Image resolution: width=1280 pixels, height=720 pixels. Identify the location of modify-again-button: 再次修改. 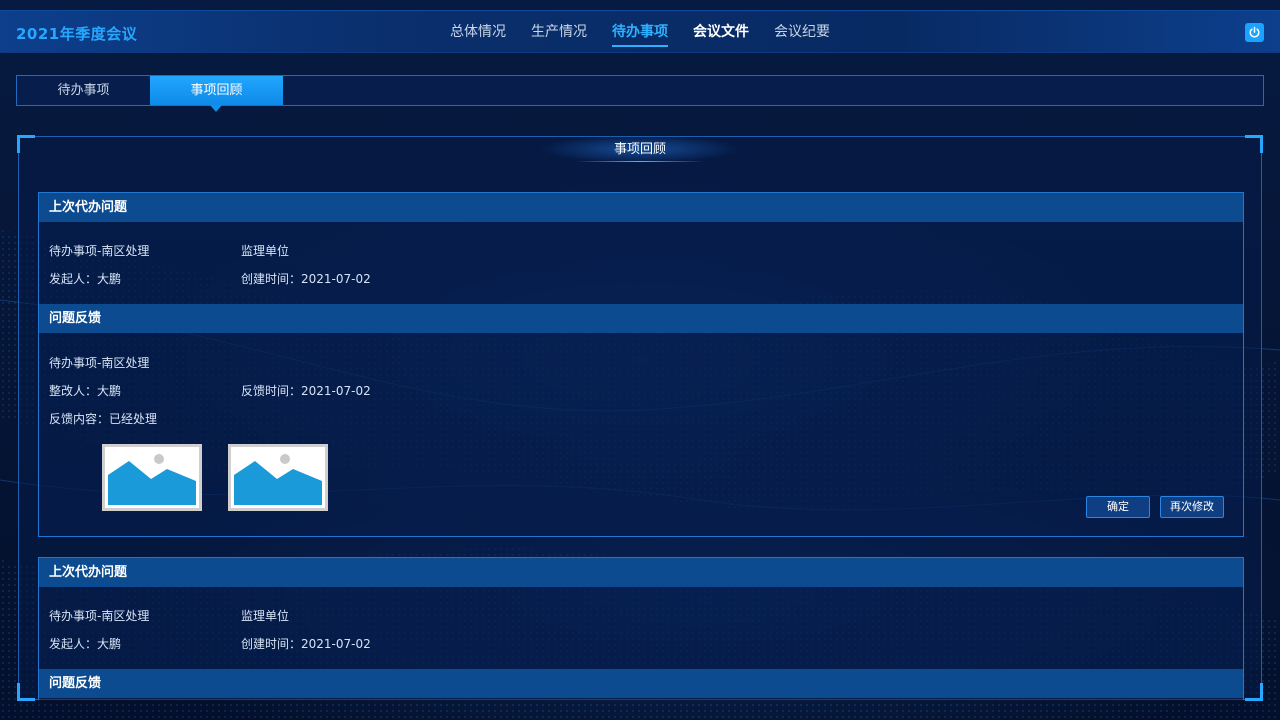
(1192, 507).